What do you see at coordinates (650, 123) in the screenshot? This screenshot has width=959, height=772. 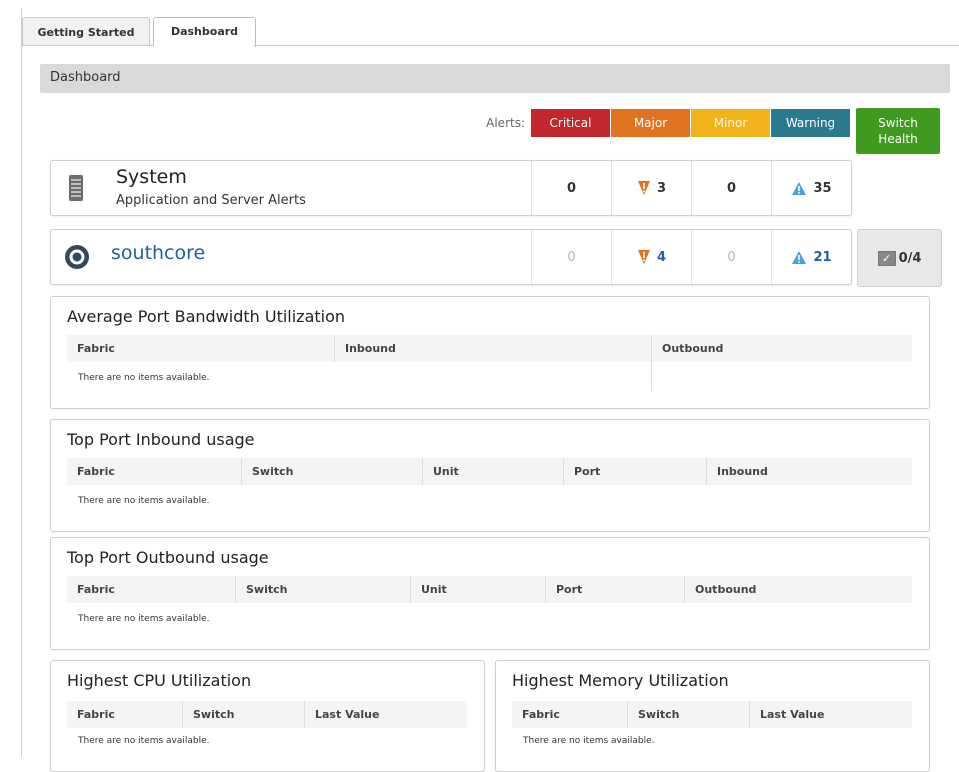 I see `alert-header-major: Major` at bounding box center [650, 123].